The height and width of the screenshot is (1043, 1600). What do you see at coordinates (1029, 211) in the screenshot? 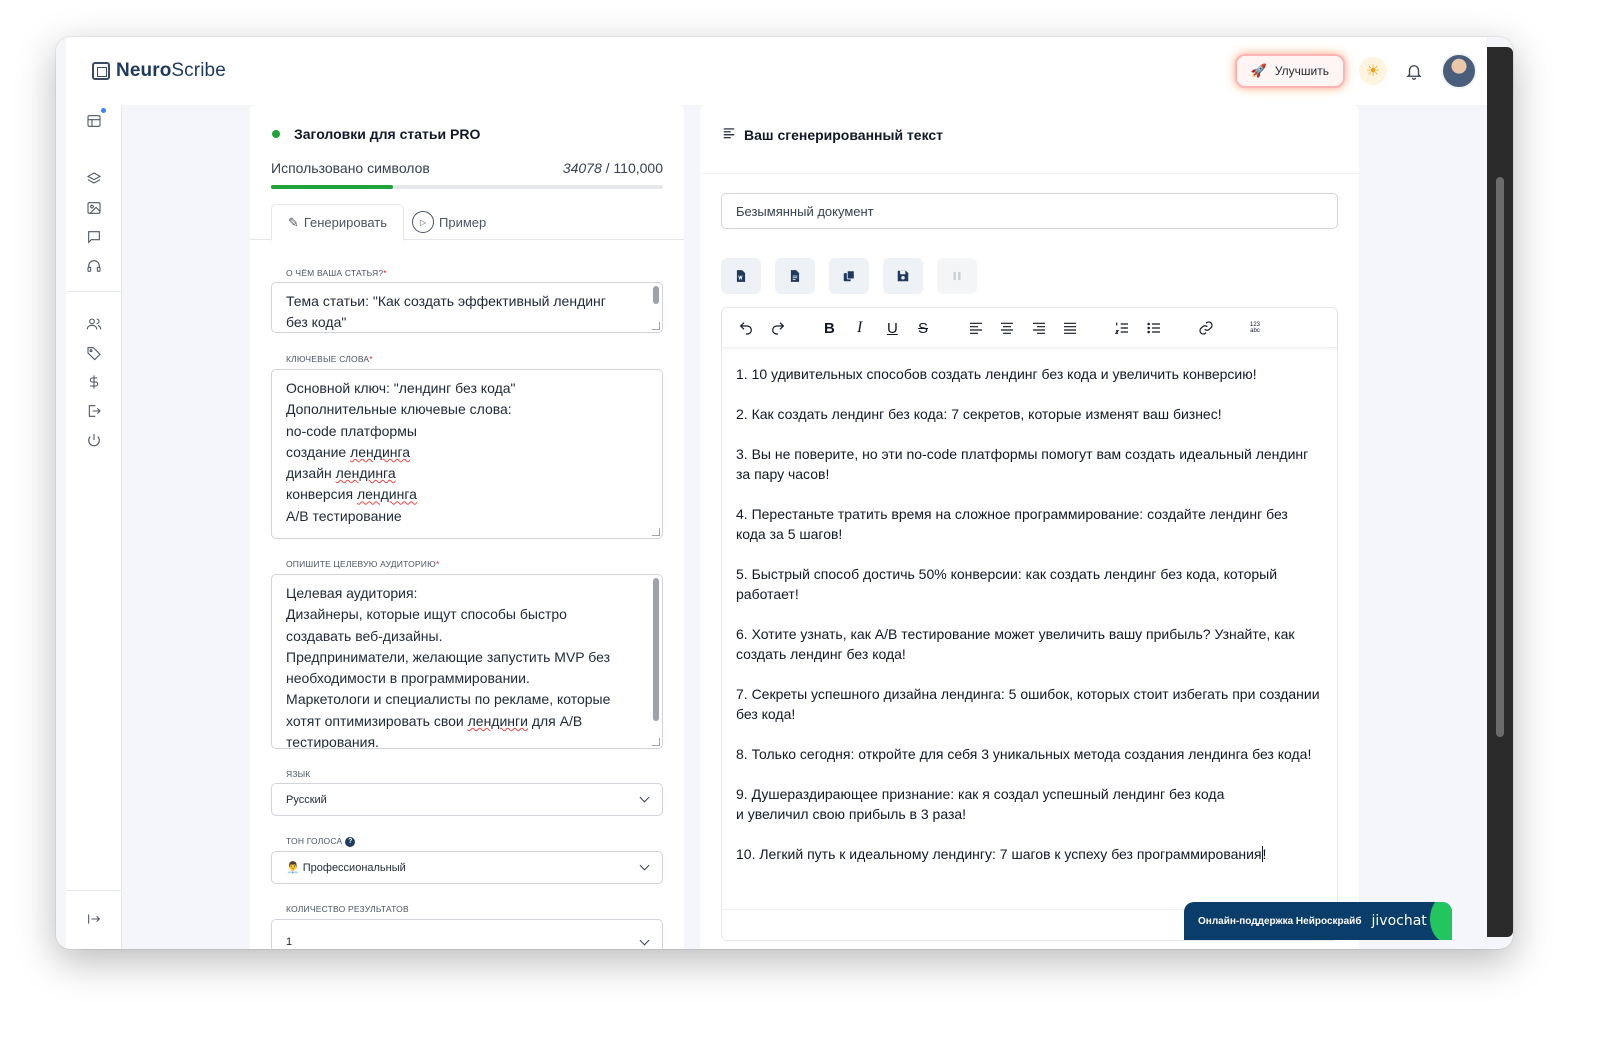
I see `document-name-input: Безымянный документ` at bounding box center [1029, 211].